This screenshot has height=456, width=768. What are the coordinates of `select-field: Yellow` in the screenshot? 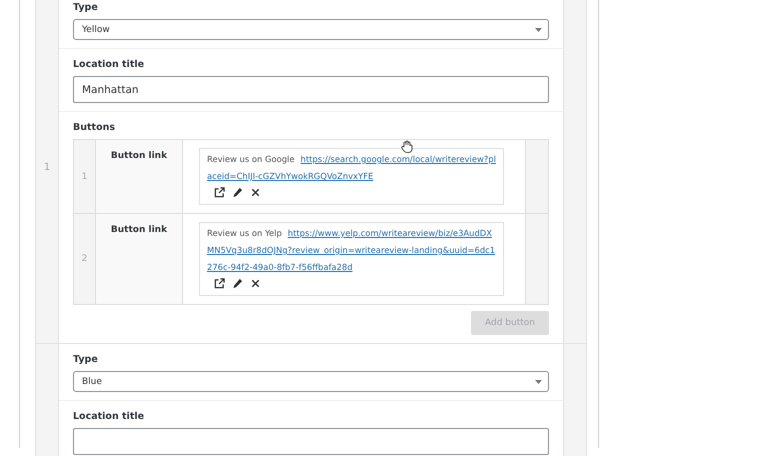 It's located at (311, 29).